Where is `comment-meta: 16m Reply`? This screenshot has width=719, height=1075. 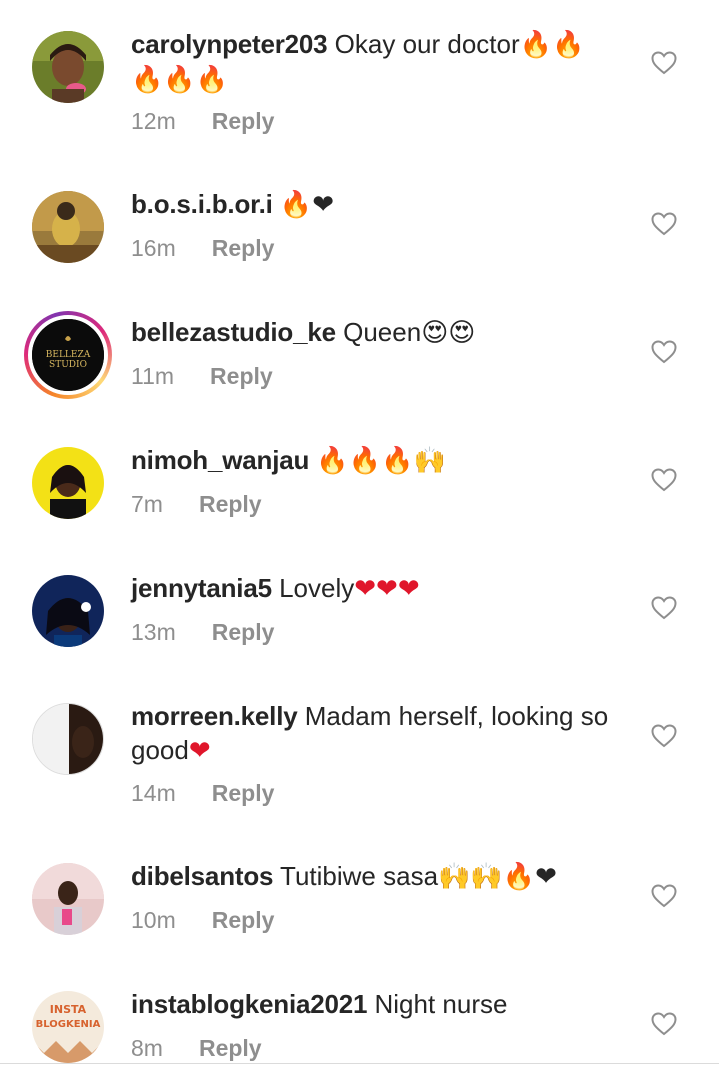
comment-meta: 16m Reply is located at coordinates (202, 248).